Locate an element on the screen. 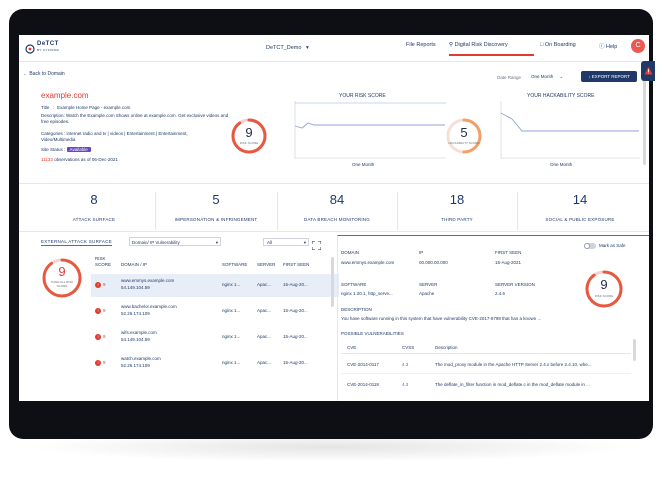  domain-title: Title : Example Home Page - example.com is located at coordinates (86, 107).